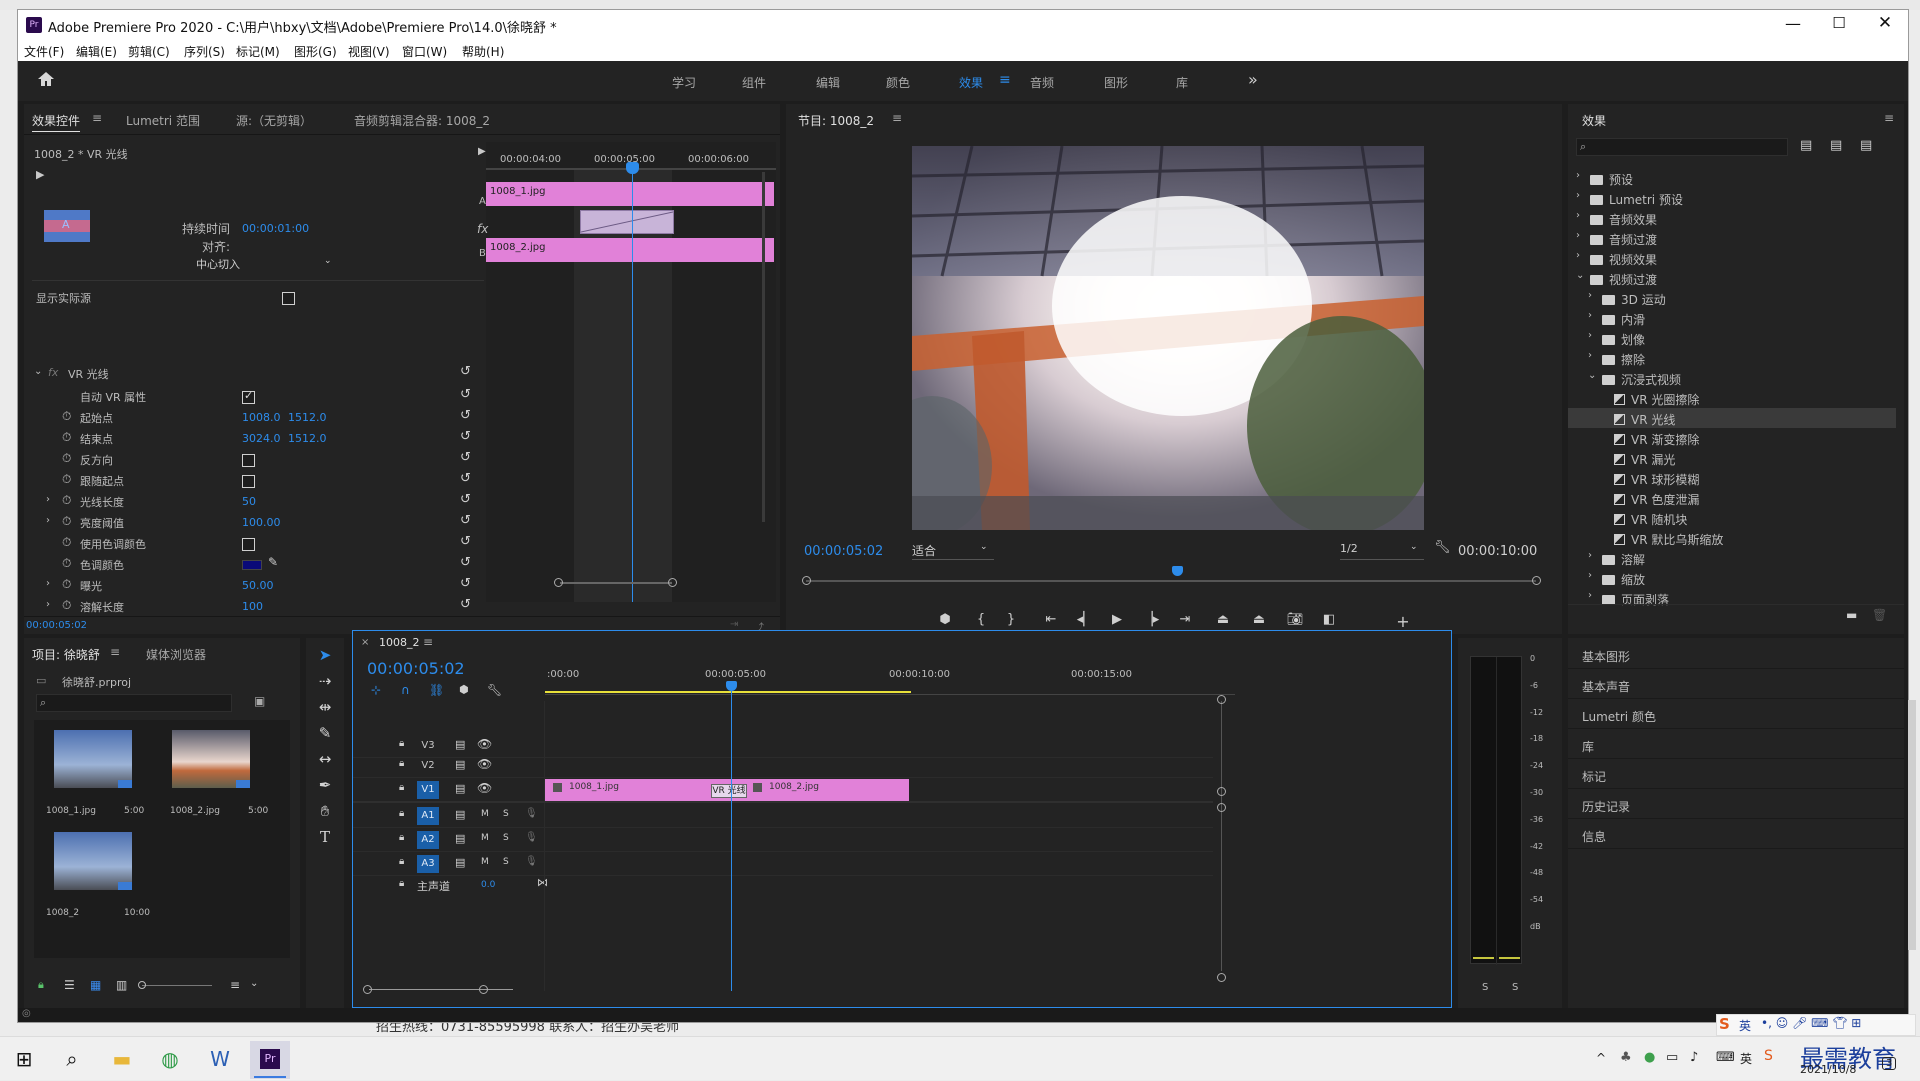  Describe the element at coordinates (149, 51) in the screenshot. I see `menu-clip: 剪辑(C)` at that location.